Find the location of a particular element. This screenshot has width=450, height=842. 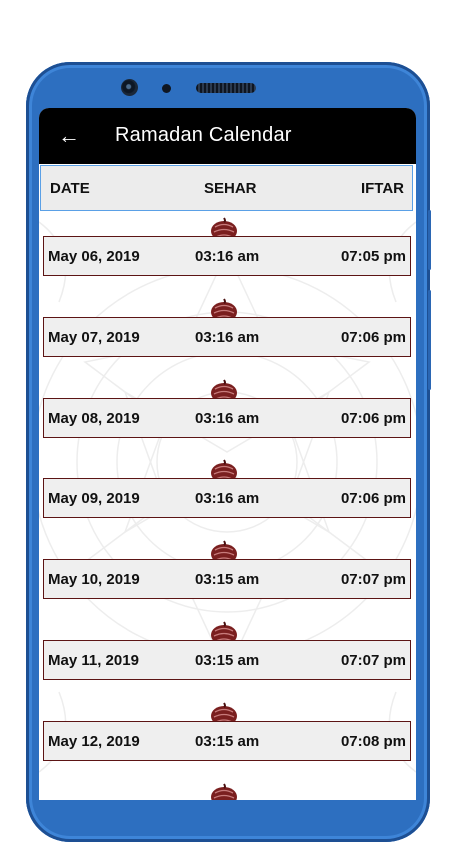

table-row: May 08, 2019 03:16 am 07:06 pm is located at coordinates (227, 418).